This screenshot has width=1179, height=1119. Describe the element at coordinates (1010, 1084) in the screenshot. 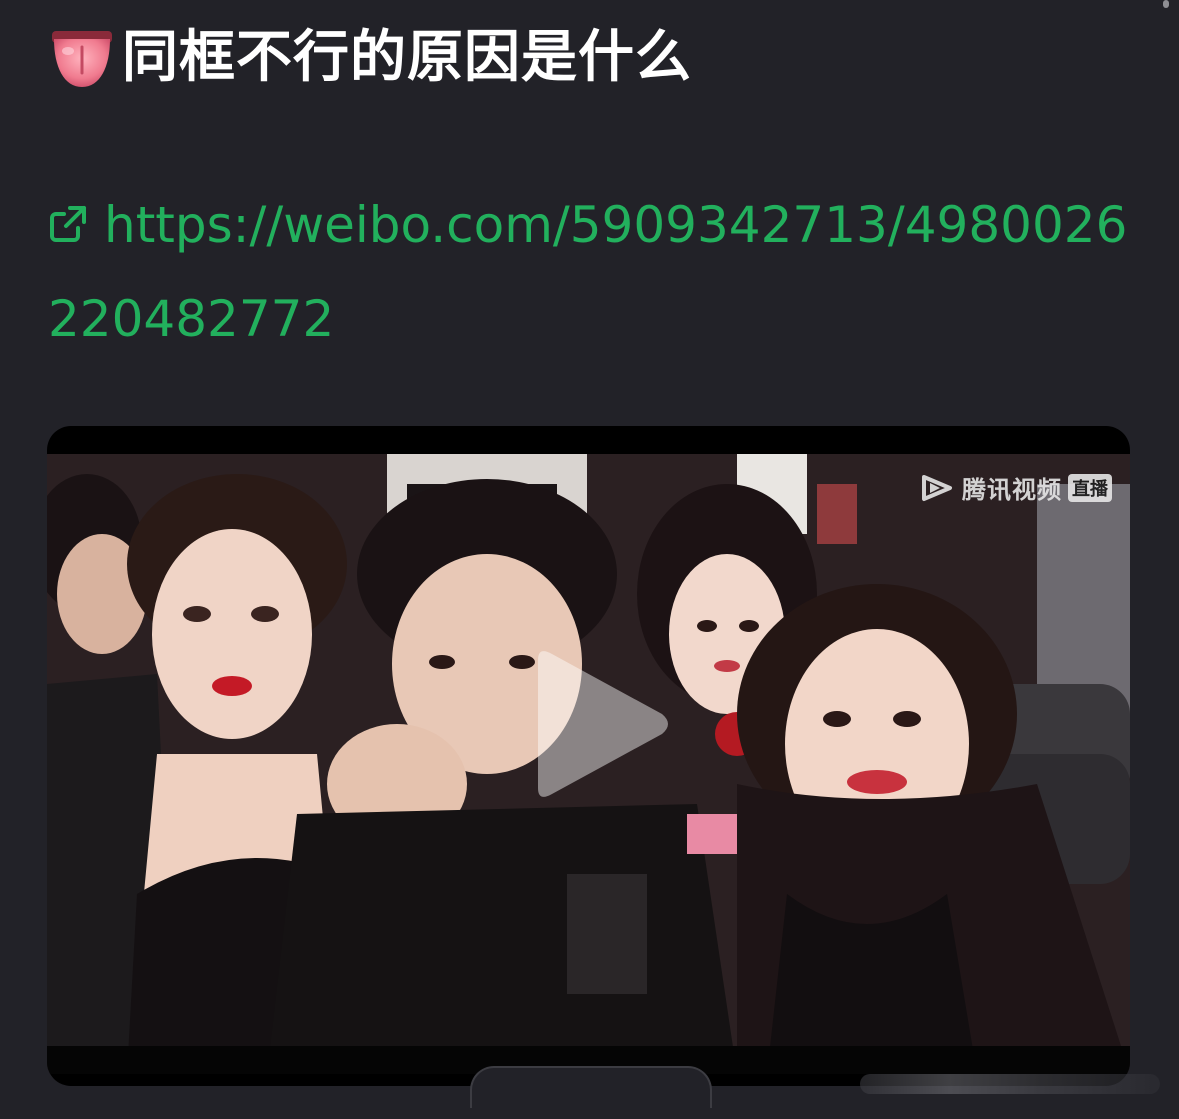

I see `blurred-bottom-content` at that location.